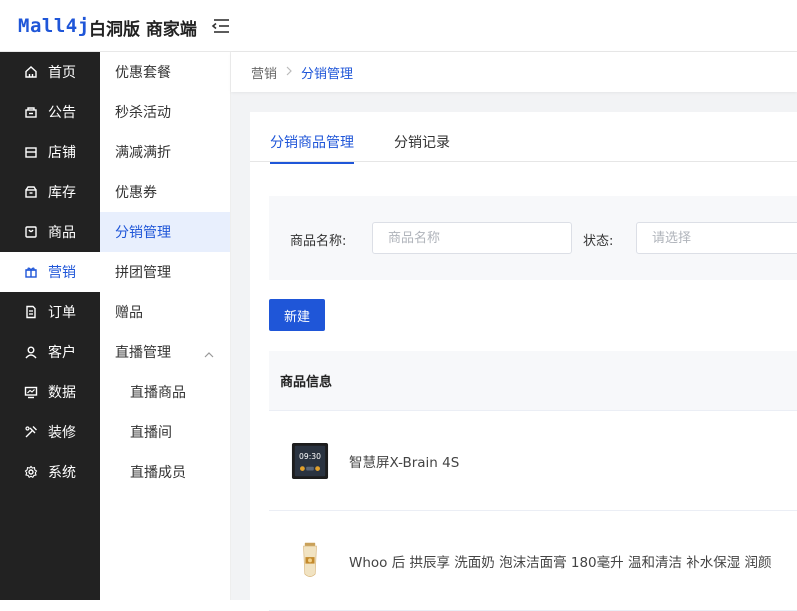  Describe the element at coordinates (62, 193) in the screenshot. I see `sidebar-item-label: 库存` at that location.